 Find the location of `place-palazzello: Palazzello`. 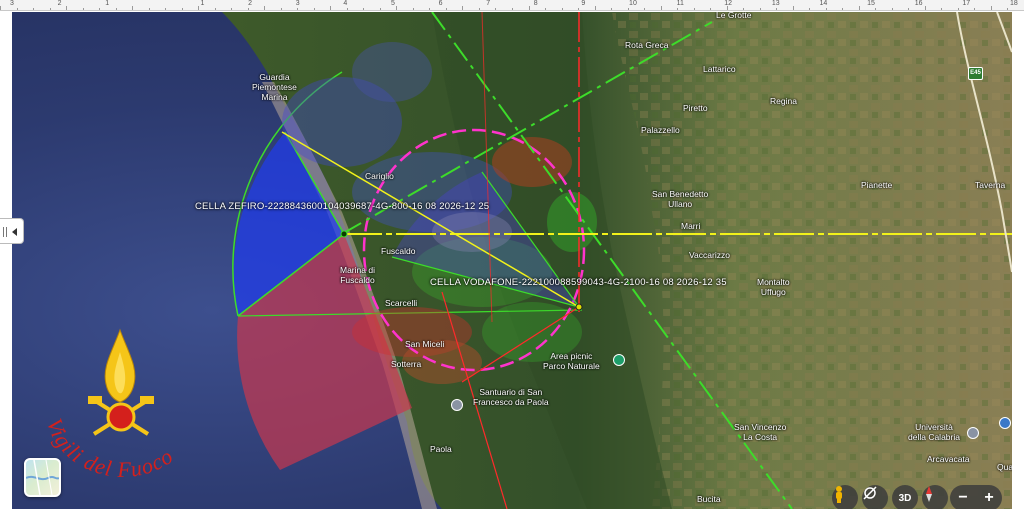

place-palazzello: Palazzello is located at coordinates (660, 130).